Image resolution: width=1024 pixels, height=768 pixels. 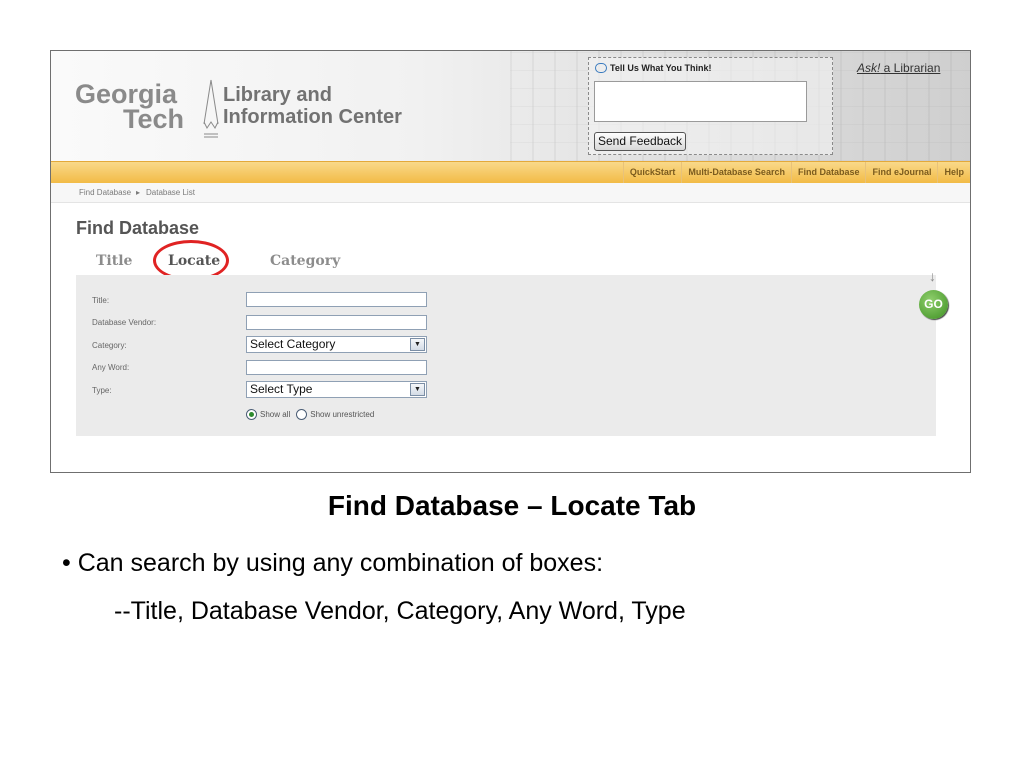 I want to click on category-select: Select Category ▼, so click(x=336, y=344).